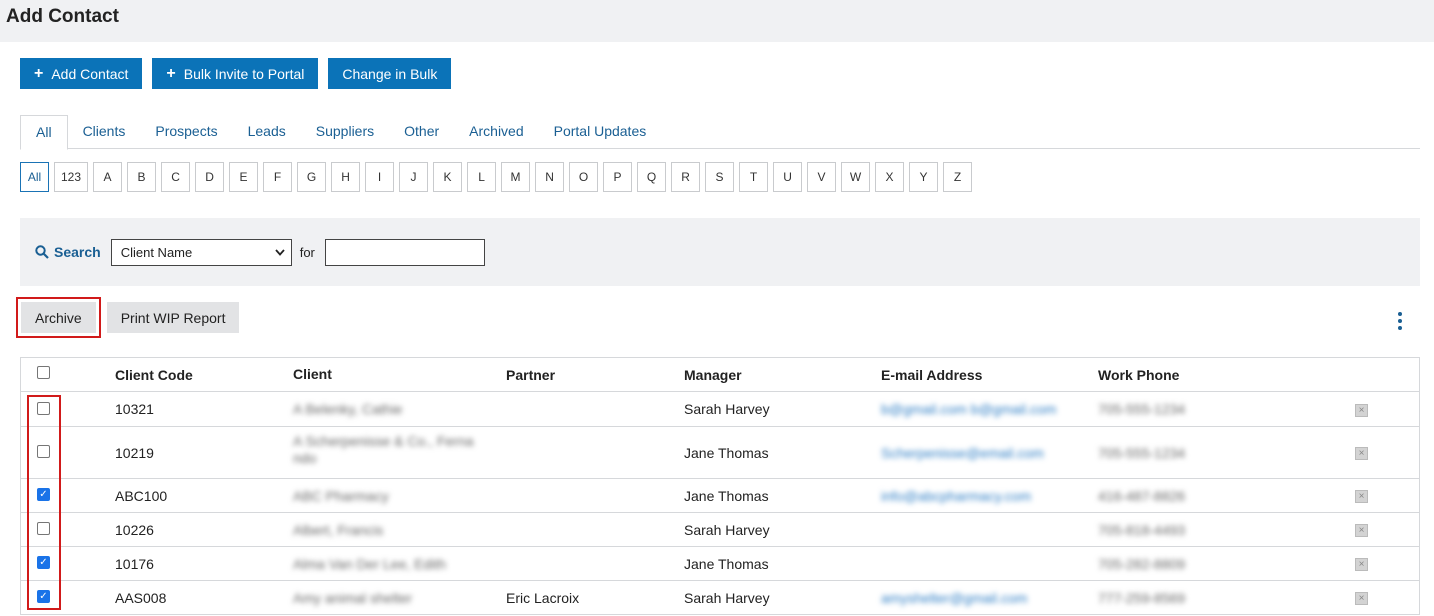  I want to click on cell-client-code: 10219, so click(134, 452).